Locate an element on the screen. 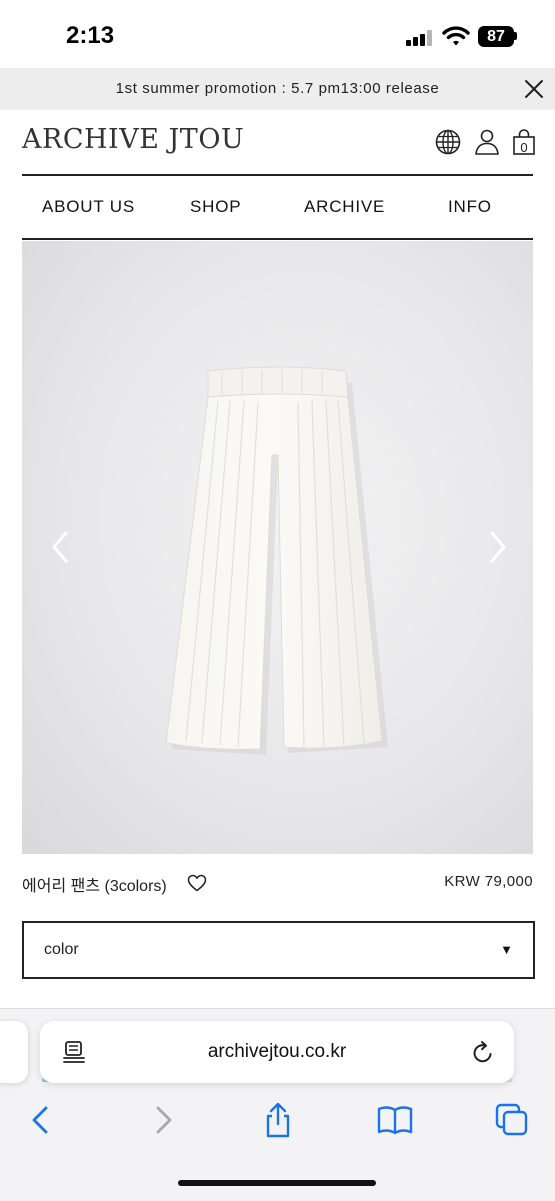 This screenshot has height=1201, width=555. close-icon is located at coordinates (534, 89).